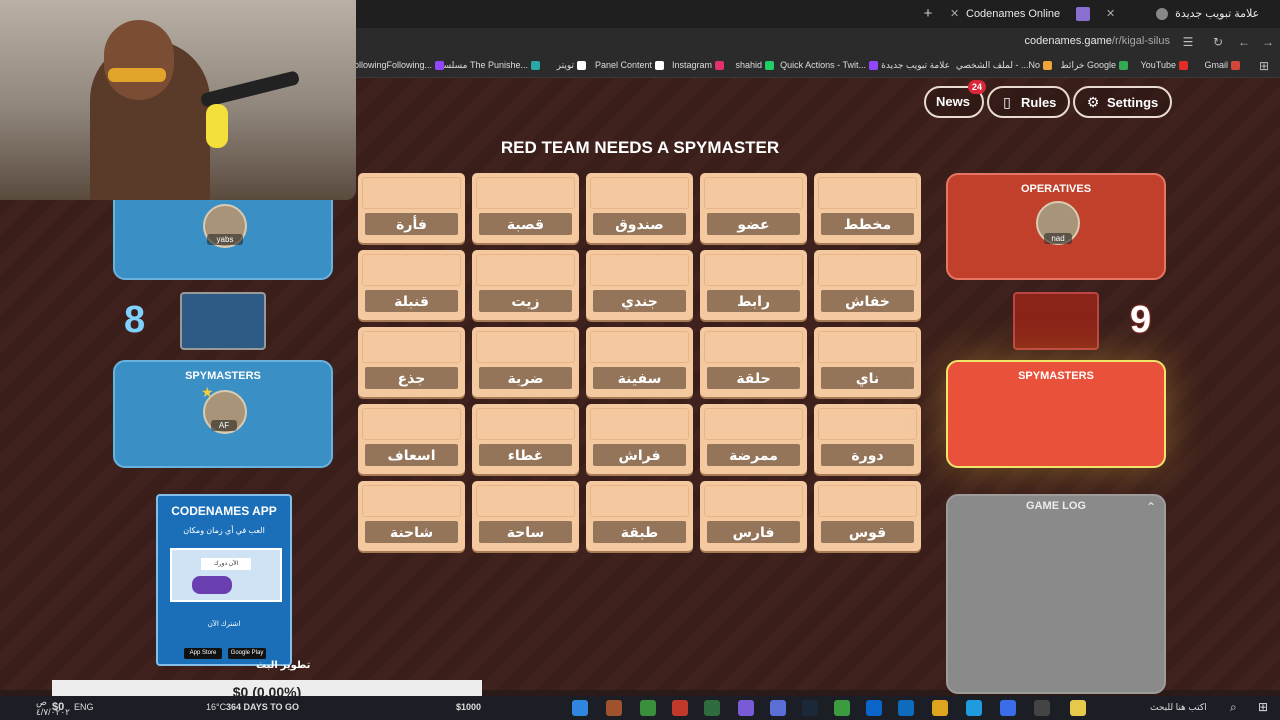 The height and width of the screenshot is (720, 1280). What do you see at coordinates (411, 439) in the screenshot?
I see `word-card: اسعاف` at bounding box center [411, 439].